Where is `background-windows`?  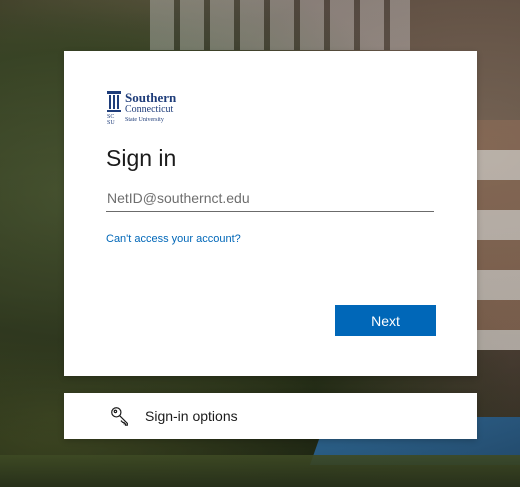
background-windows is located at coordinates (280, 25).